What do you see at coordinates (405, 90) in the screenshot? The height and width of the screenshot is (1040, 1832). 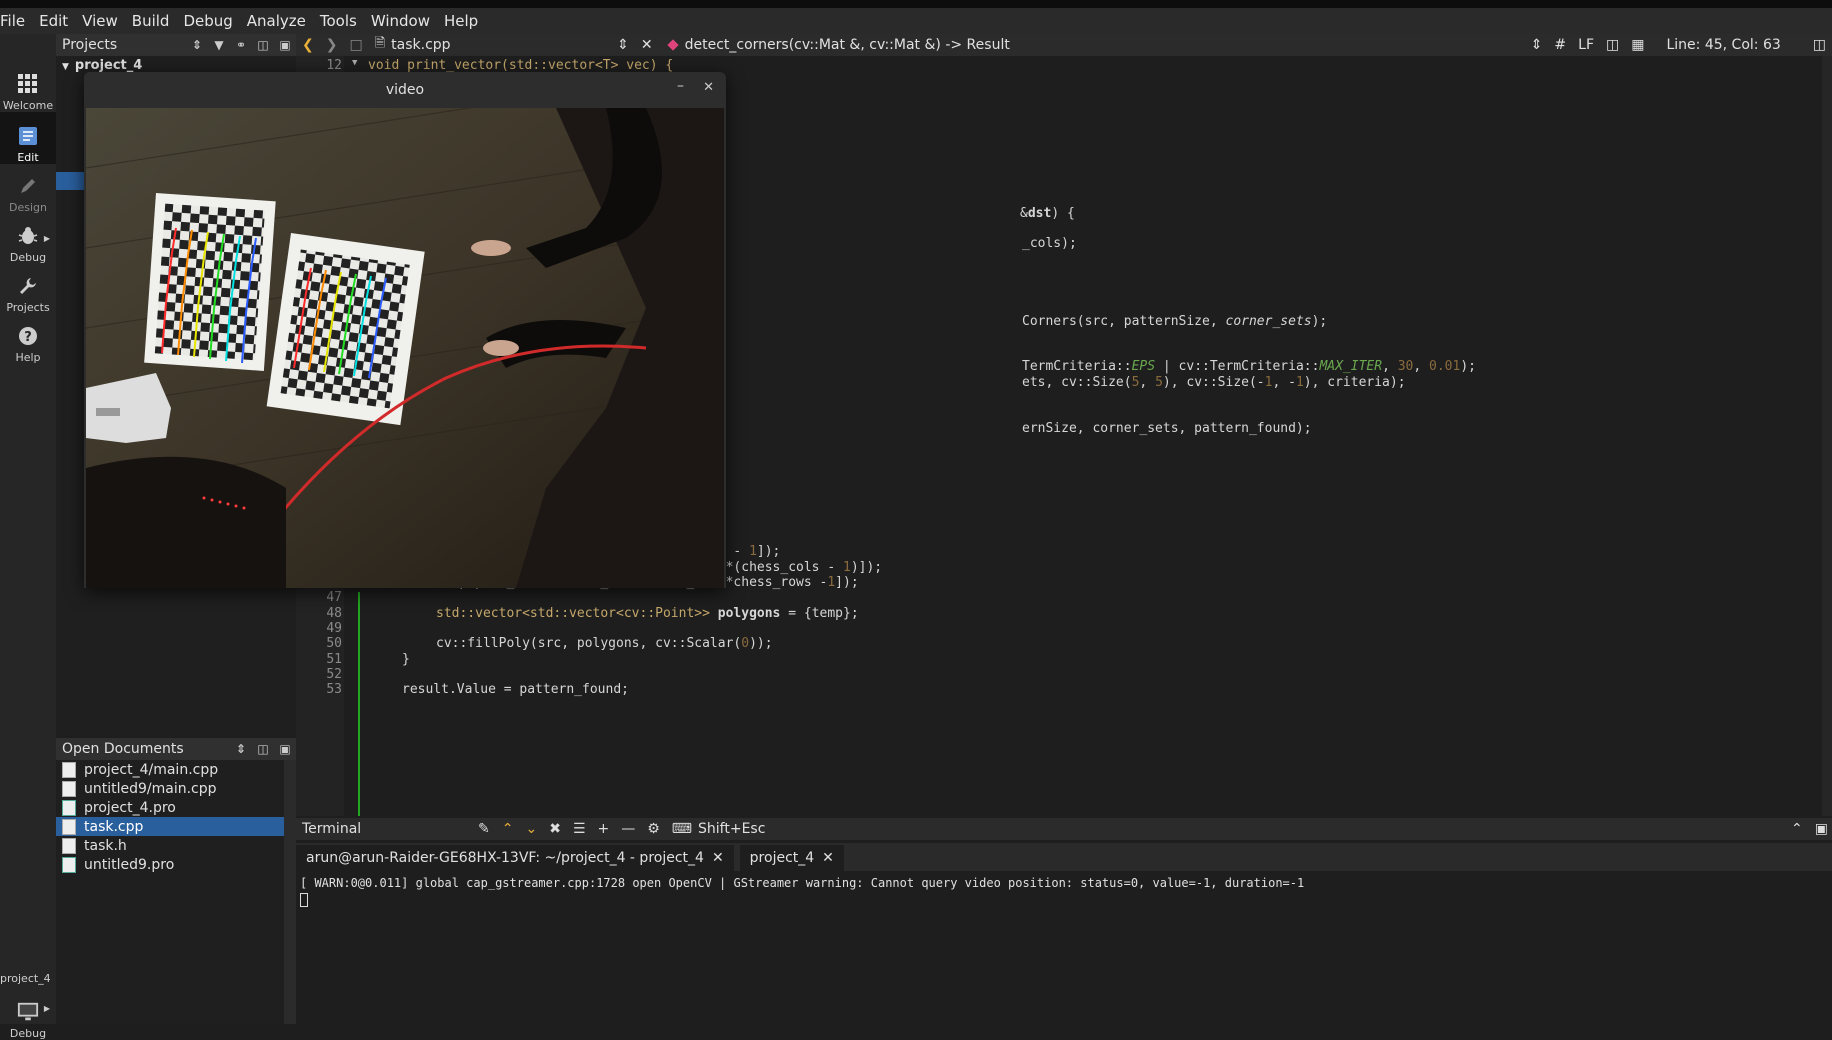 I see `video-window-title: video` at bounding box center [405, 90].